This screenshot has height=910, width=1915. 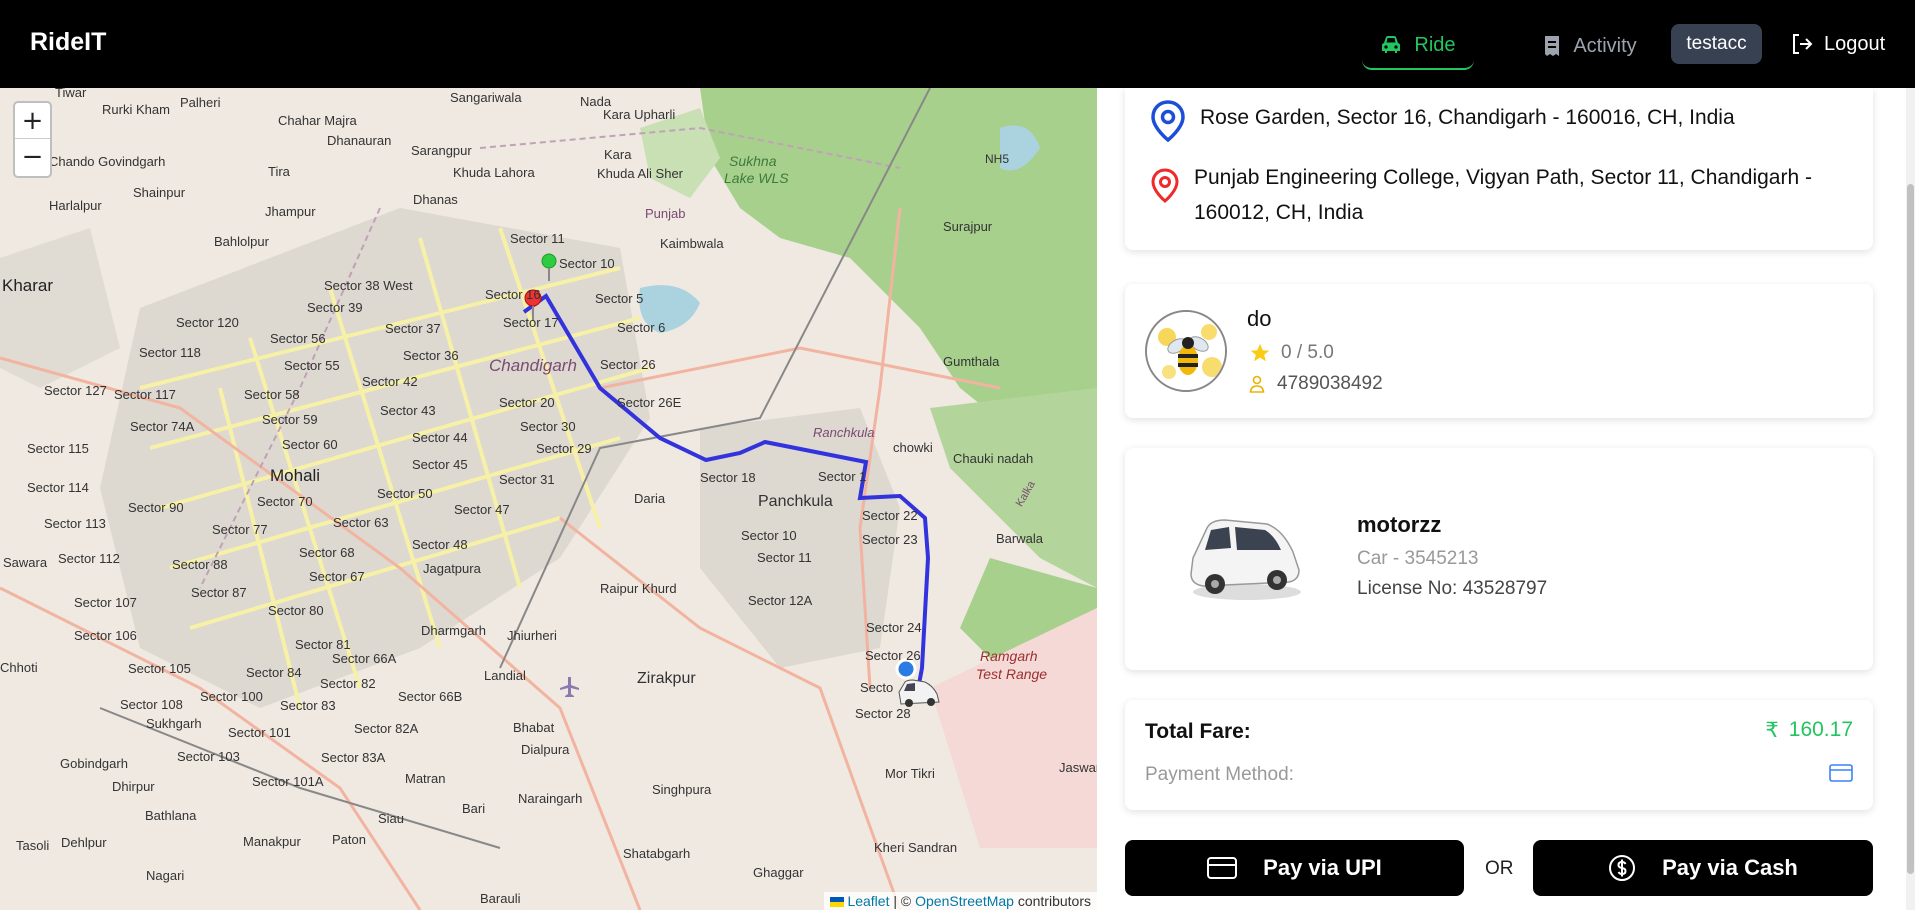 I want to click on osm-link: OpenStreetMap, so click(x=964, y=901).